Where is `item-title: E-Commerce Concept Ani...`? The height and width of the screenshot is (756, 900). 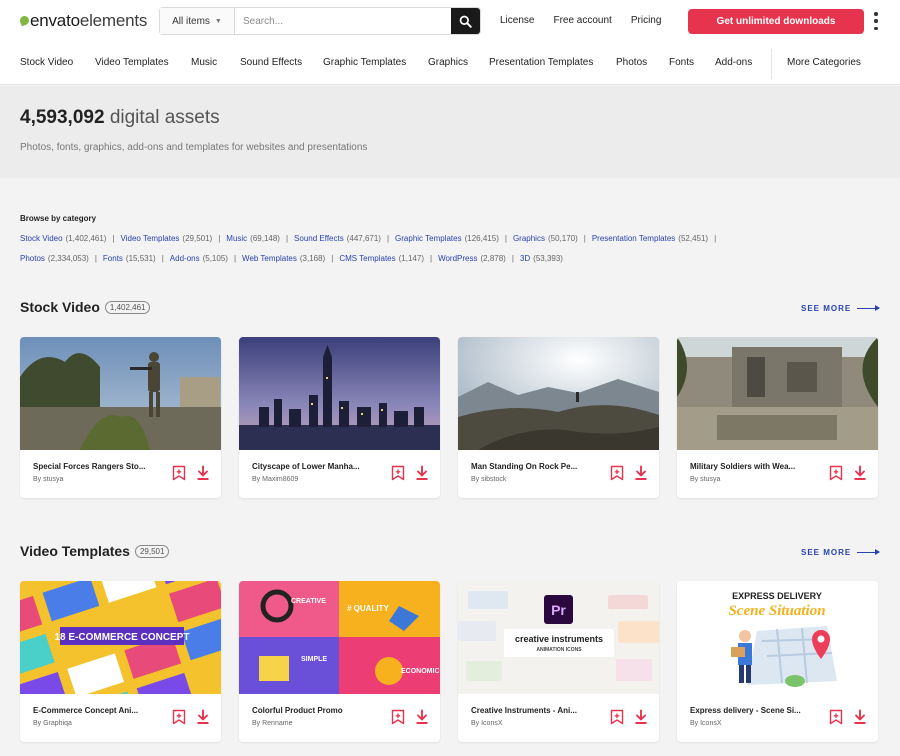 item-title: E-Commerce Concept Ani... is located at coordinates (93, 710).